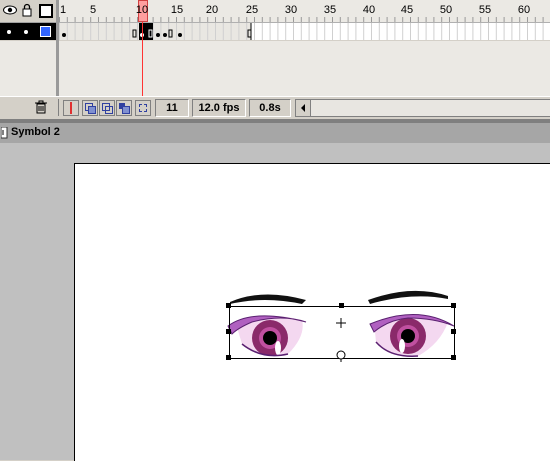 The height and width of the screenshot is (461, 550). I want to click on frames-row, so click(304, 31).